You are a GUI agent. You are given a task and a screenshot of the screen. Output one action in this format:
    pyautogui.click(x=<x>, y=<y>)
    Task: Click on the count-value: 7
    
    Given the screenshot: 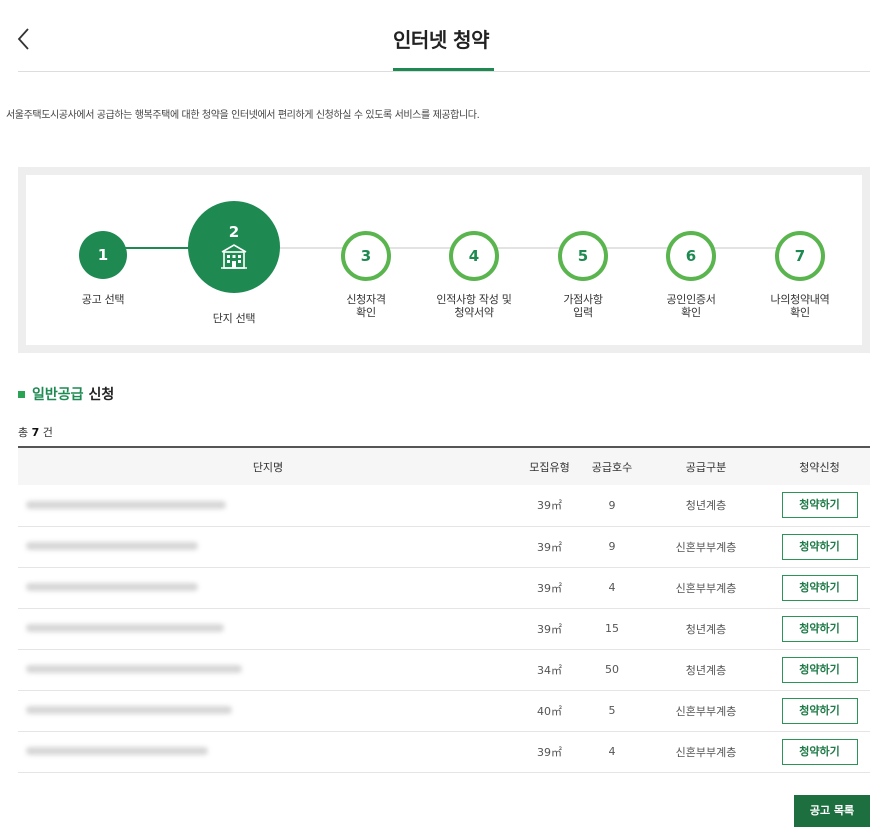 What is the action you would take?
    pyautogui.click(x=35, y=432)
    